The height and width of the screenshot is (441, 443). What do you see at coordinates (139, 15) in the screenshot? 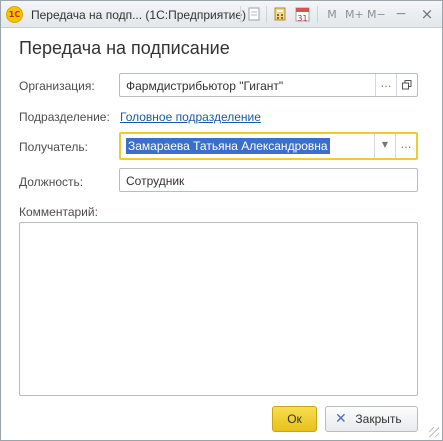
I see `window-title: Передача на подп... (1С:Предприятие)` at bounding box center [139, 15].